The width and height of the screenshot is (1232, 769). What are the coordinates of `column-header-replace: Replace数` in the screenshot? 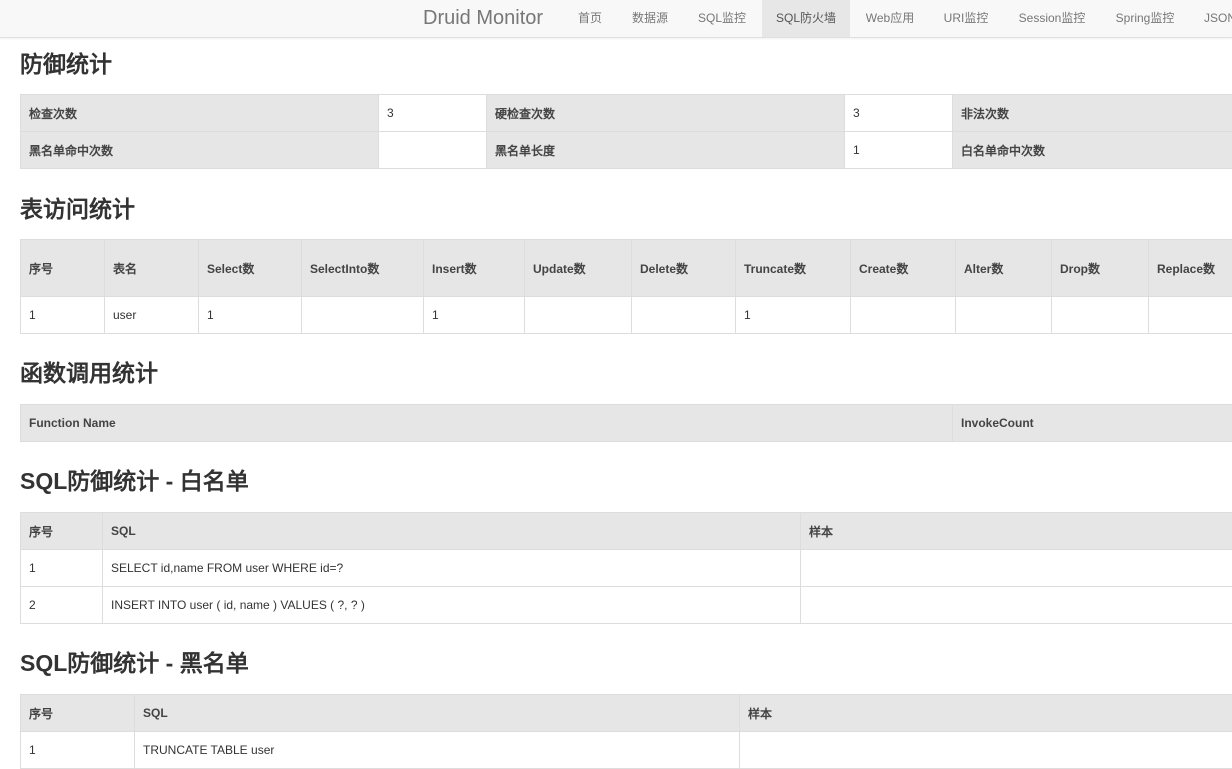 It's located at (1190, 268).